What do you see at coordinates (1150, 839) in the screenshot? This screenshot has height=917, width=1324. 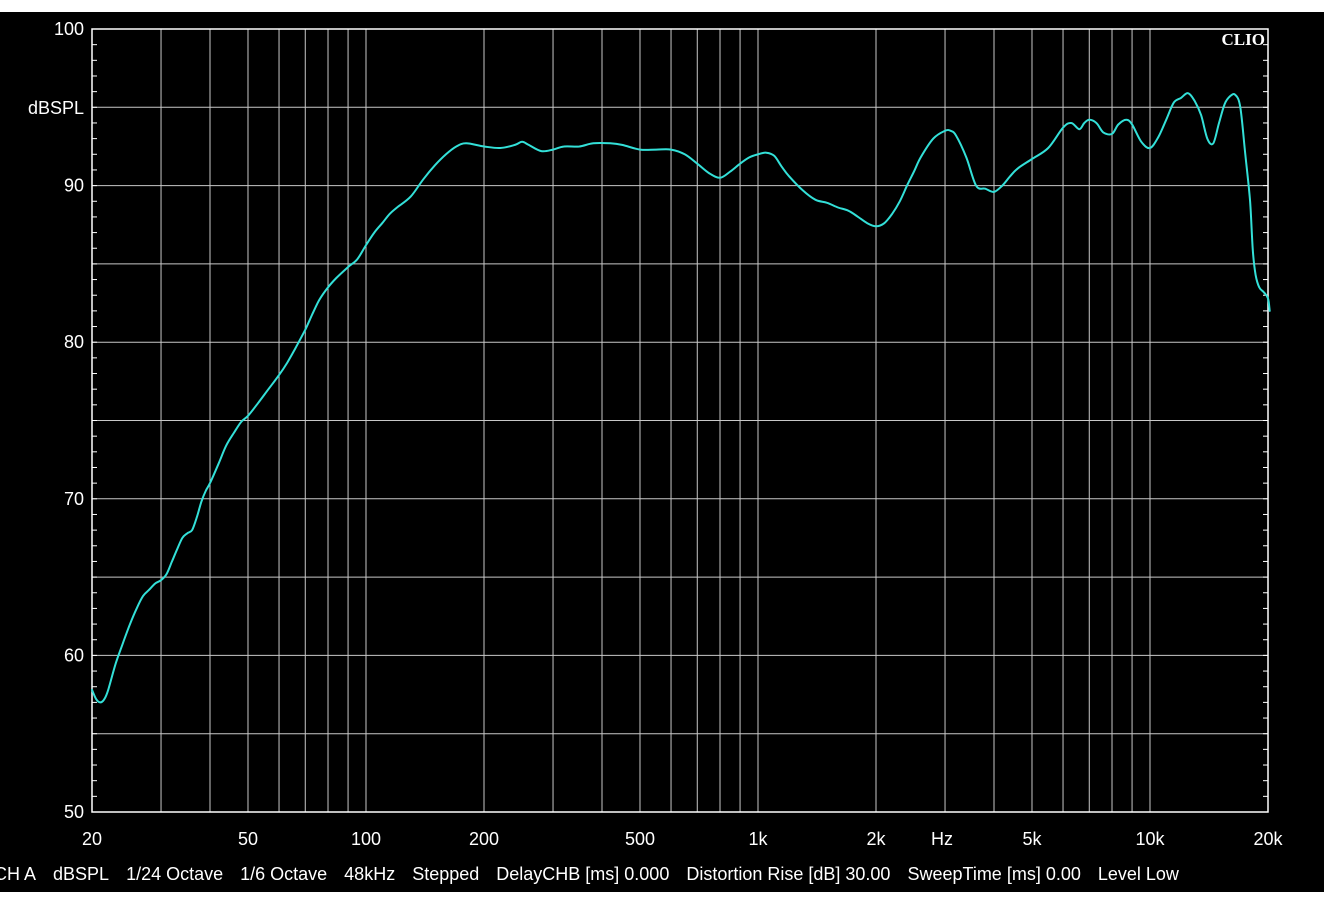 I see `x-tick-label: 10k` at bounding box center [1150, 839].